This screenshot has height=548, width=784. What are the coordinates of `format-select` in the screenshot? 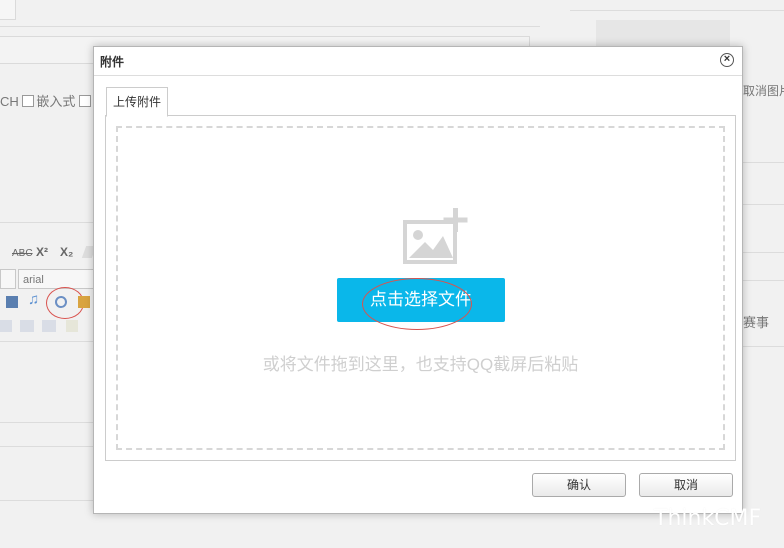 It's located at (8, 279).